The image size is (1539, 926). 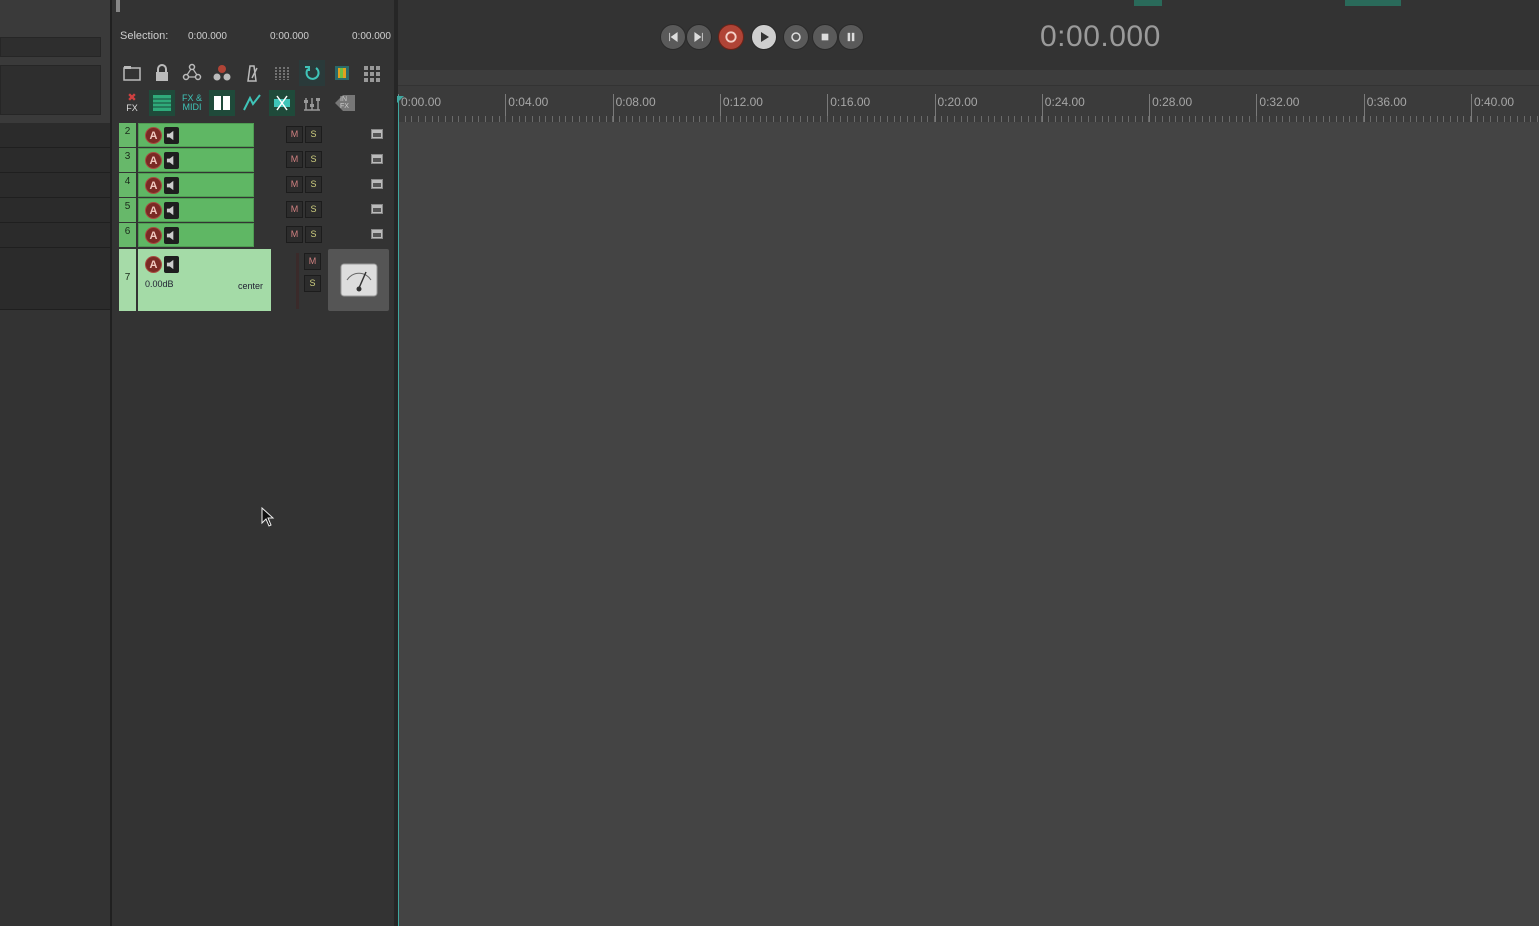 I want to click on selection-length: 0:00.000, so click(x=371, y=36).